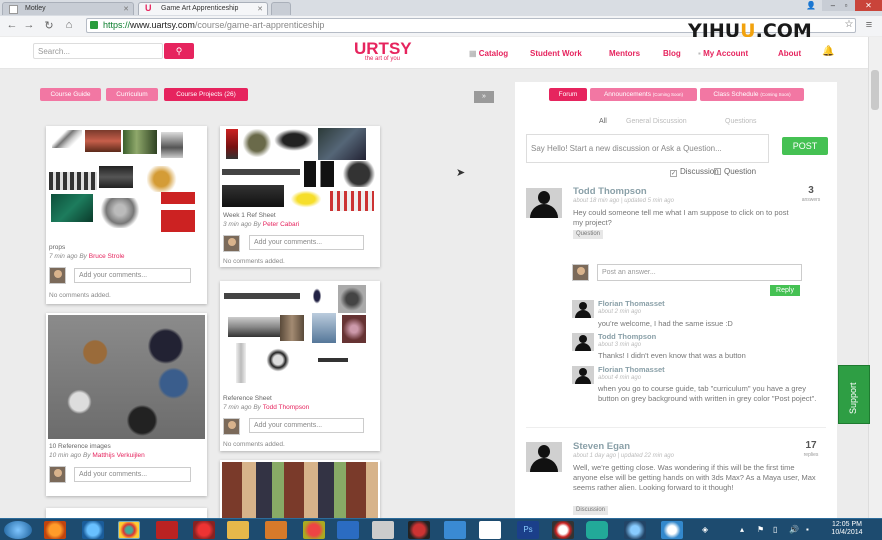 This screenshot has width=882, height=540. I want to click on tray-icon: ▪, so click(807, 529).